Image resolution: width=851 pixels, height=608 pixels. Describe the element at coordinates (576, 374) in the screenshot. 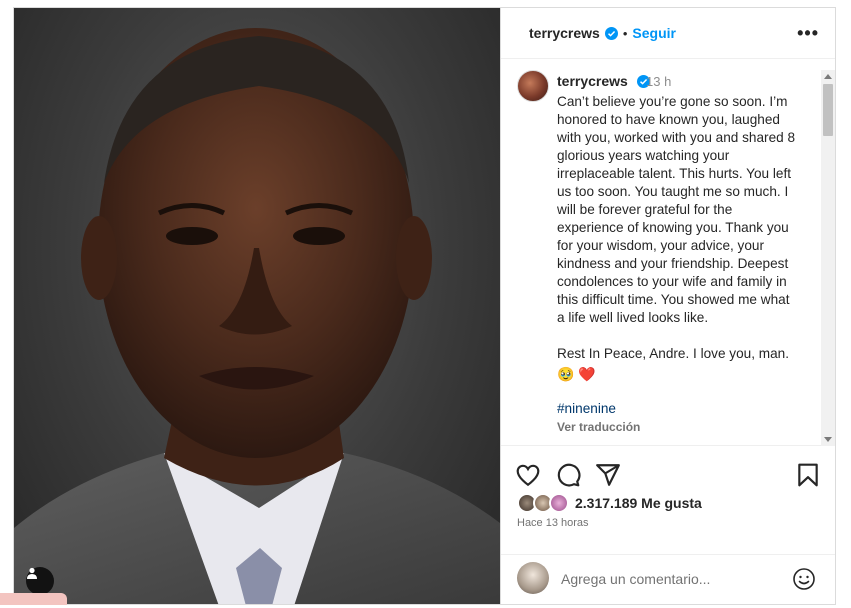

I see `caption-emojis: 🥹 ❤️` at that location.